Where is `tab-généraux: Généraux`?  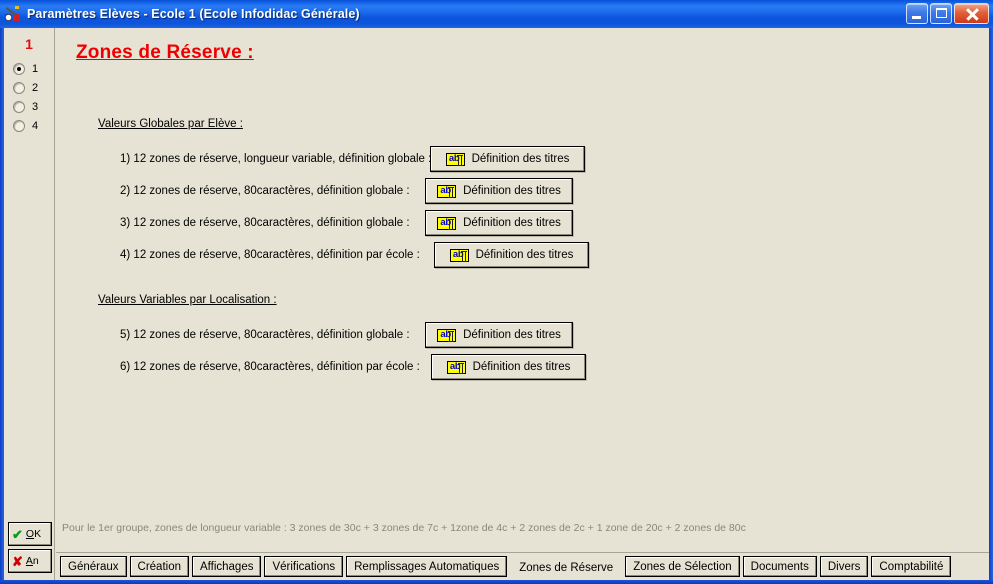
tab-généraux: Généraux is located at coordinates (93, 566).